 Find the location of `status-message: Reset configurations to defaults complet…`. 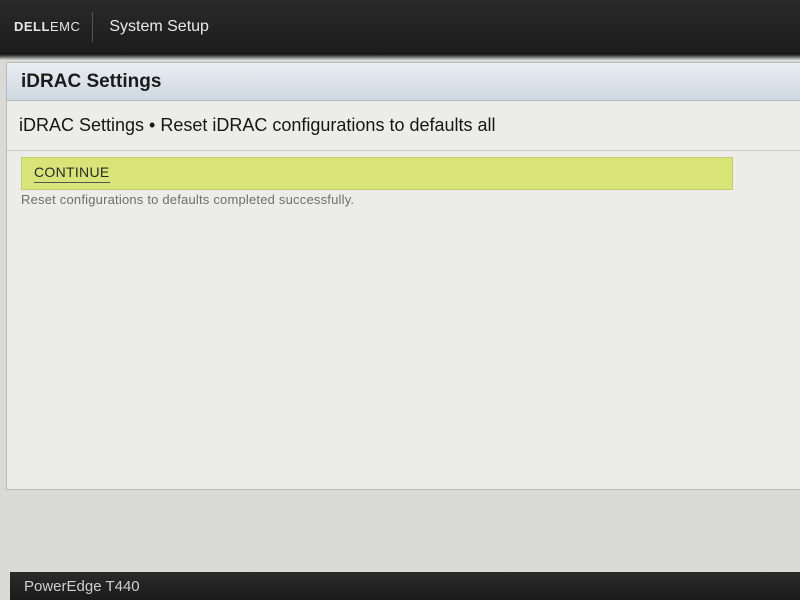

status-message: Reset configurations to defaults complet… is located at coordinates (188, 199).